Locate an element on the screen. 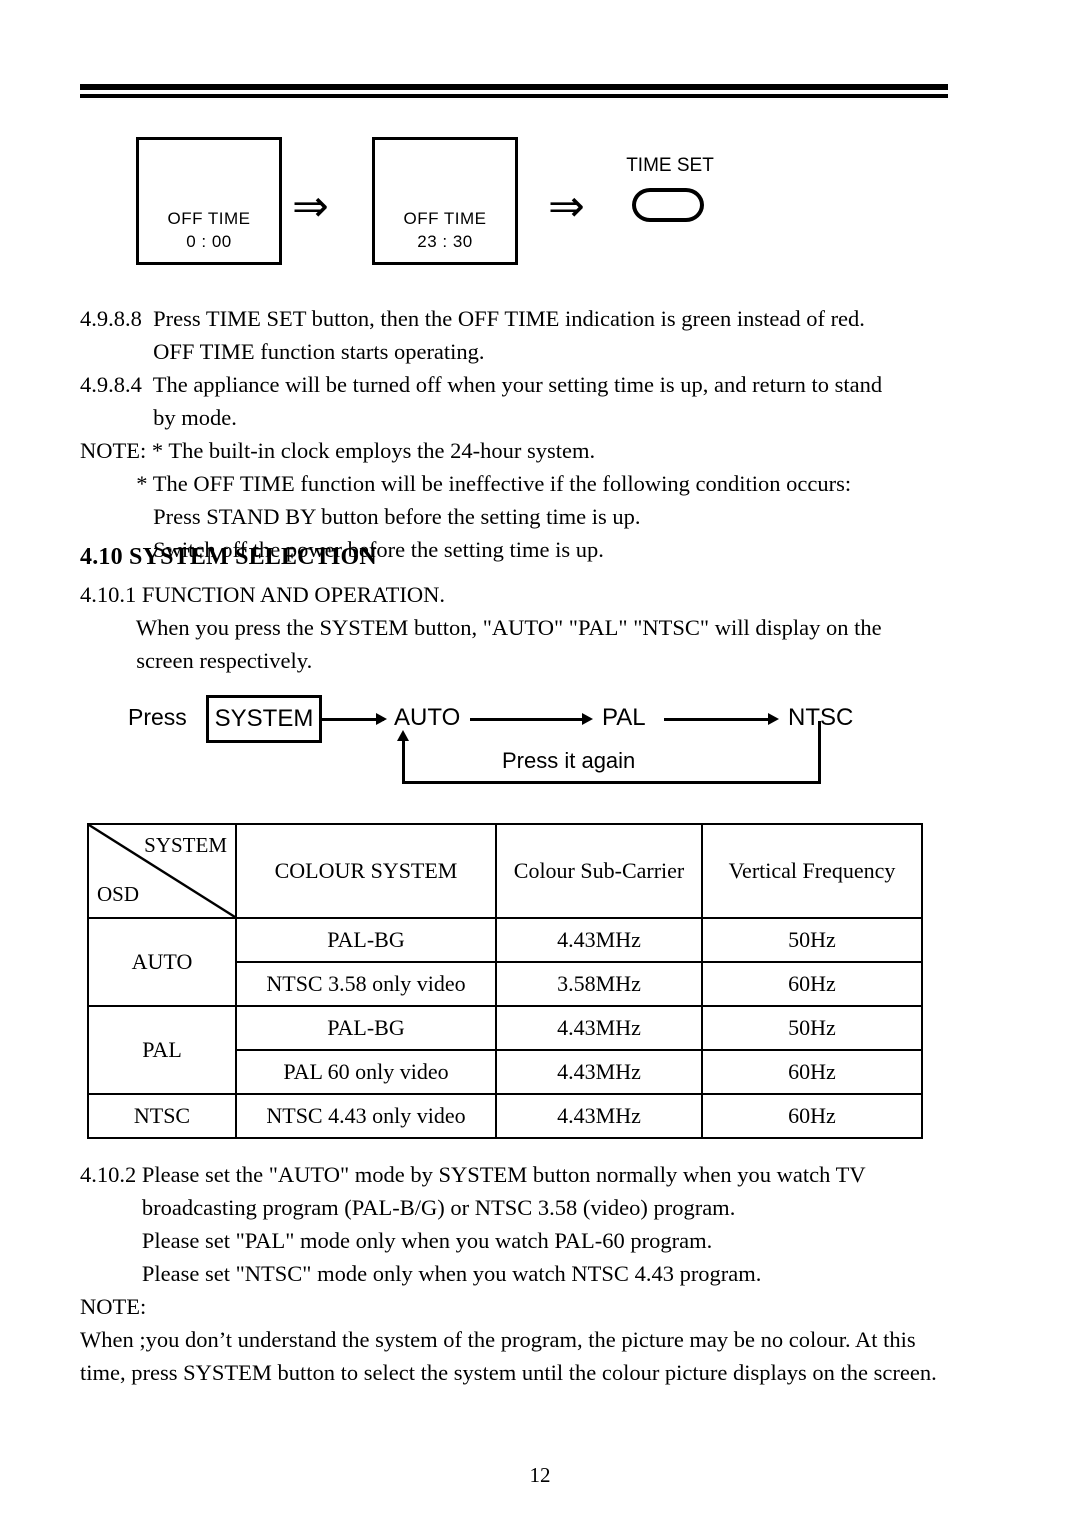 The height and width of the screenshot is (1527, 1080). table-row: NTSC NTSC 4.43 only video 4.43MHz 60Hz is located at coordinates (505, 1116).